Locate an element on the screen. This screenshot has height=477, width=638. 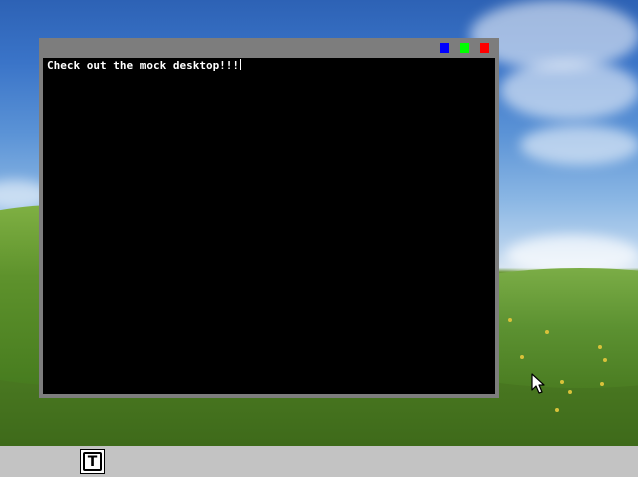
mouse-pointer-icon is located at coordinates (538, 383).